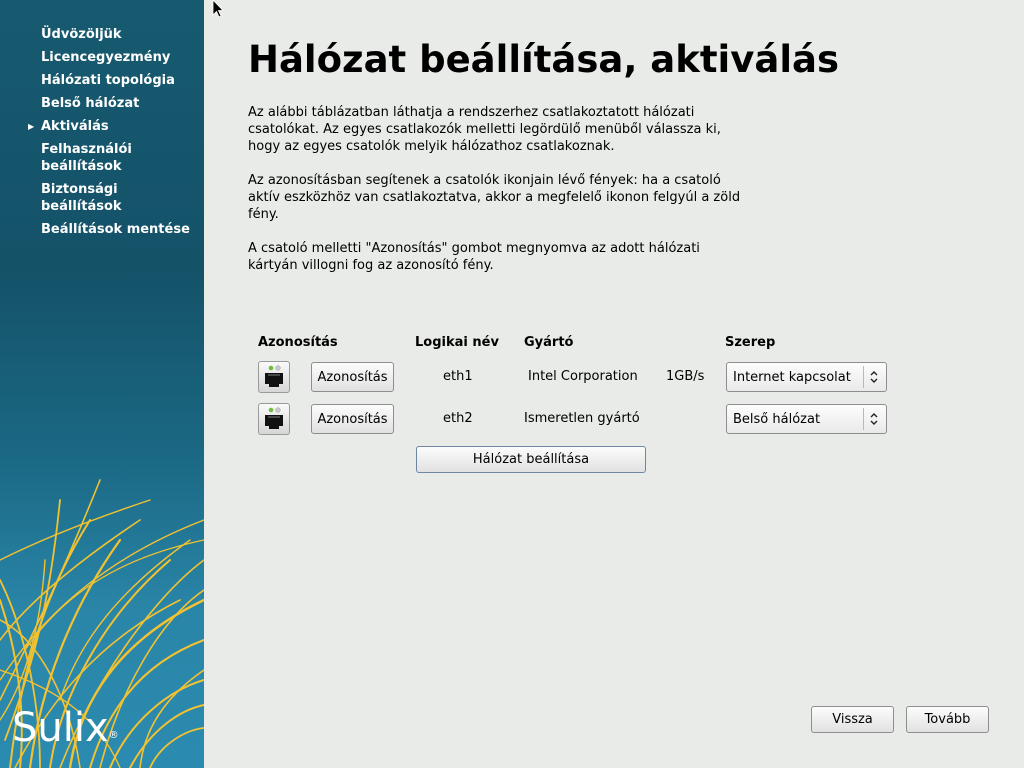 This screenshot has width=1024, height=768. I want to click on sidebar-item-license: Licencegyezmény, so click(102, 57).